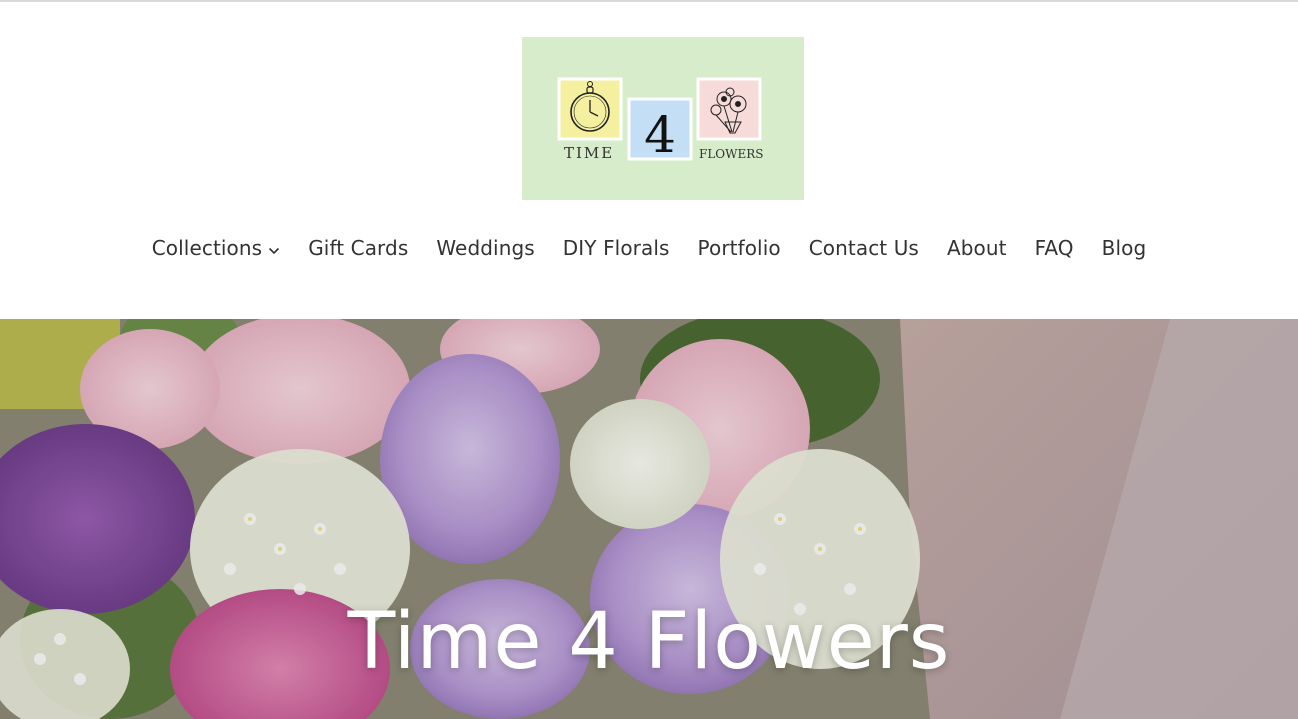 Image resolution: width=1298 pixels, height=719 pixels. I want to click on nav-item-label: Portfolio, so click(739, 248).